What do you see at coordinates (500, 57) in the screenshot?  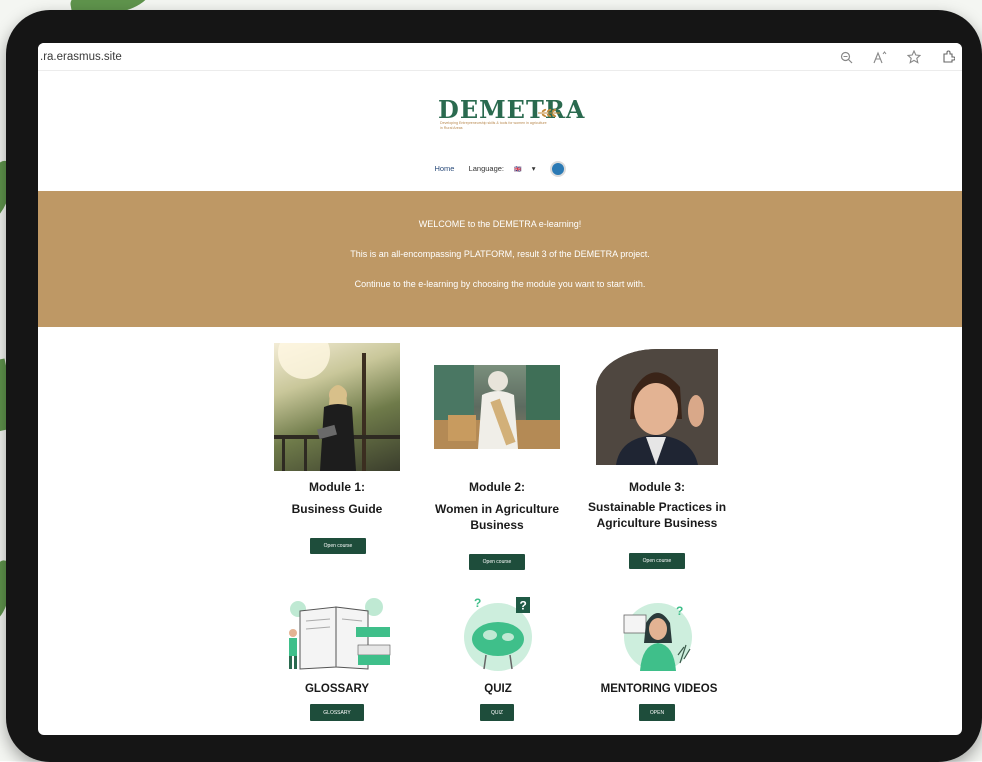 I see `address-bar: .ra.erasmus.site` at bounding box center [500, 57].